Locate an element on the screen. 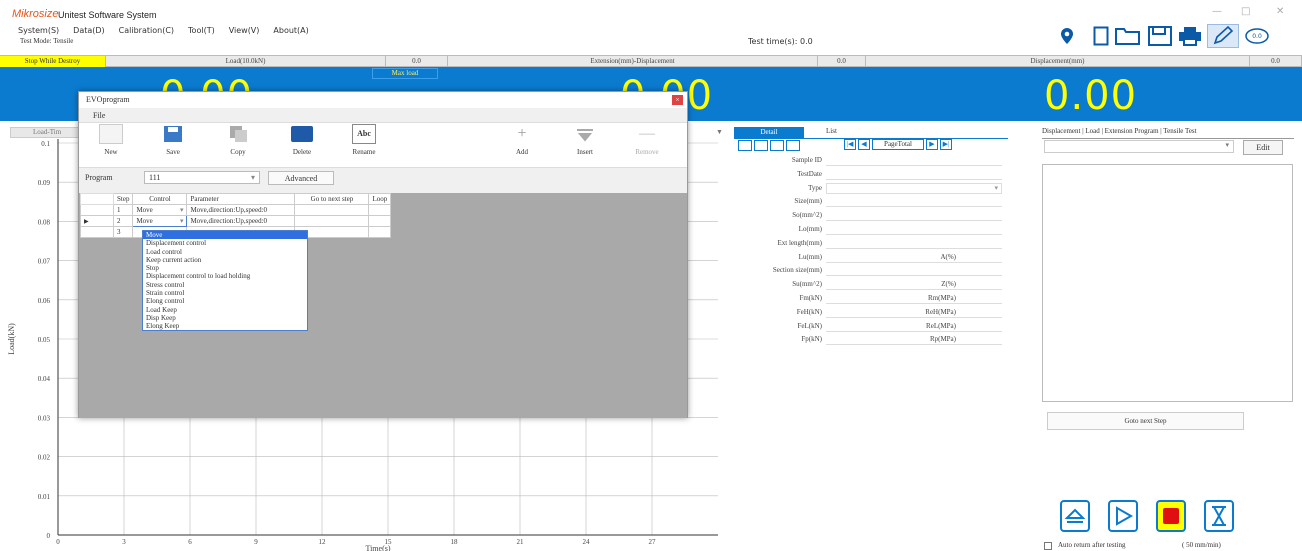 This screenshot has width=1302, height=551. chevron-down-icon: ▾ is located at coordinates (181, 221).